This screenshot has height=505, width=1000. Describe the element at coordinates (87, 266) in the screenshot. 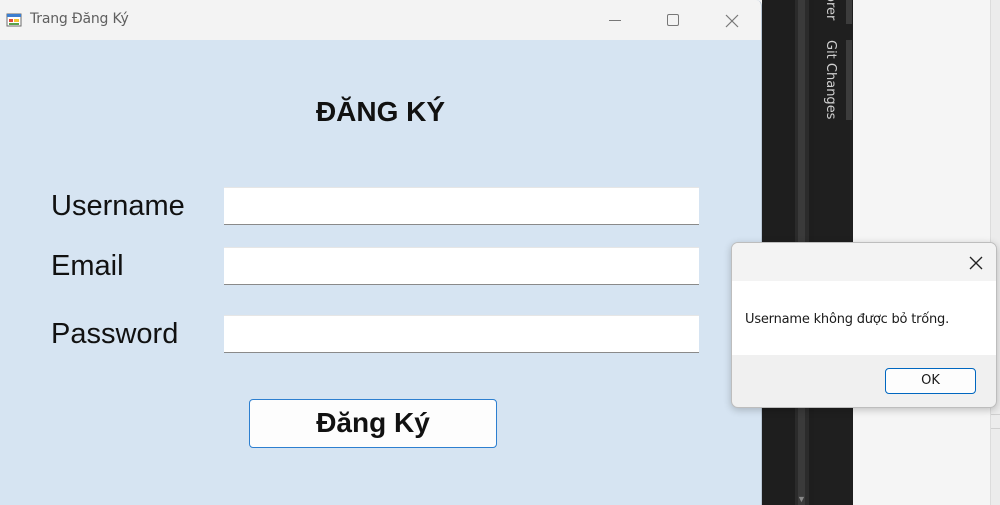

I see `email-label: Email` at that location.